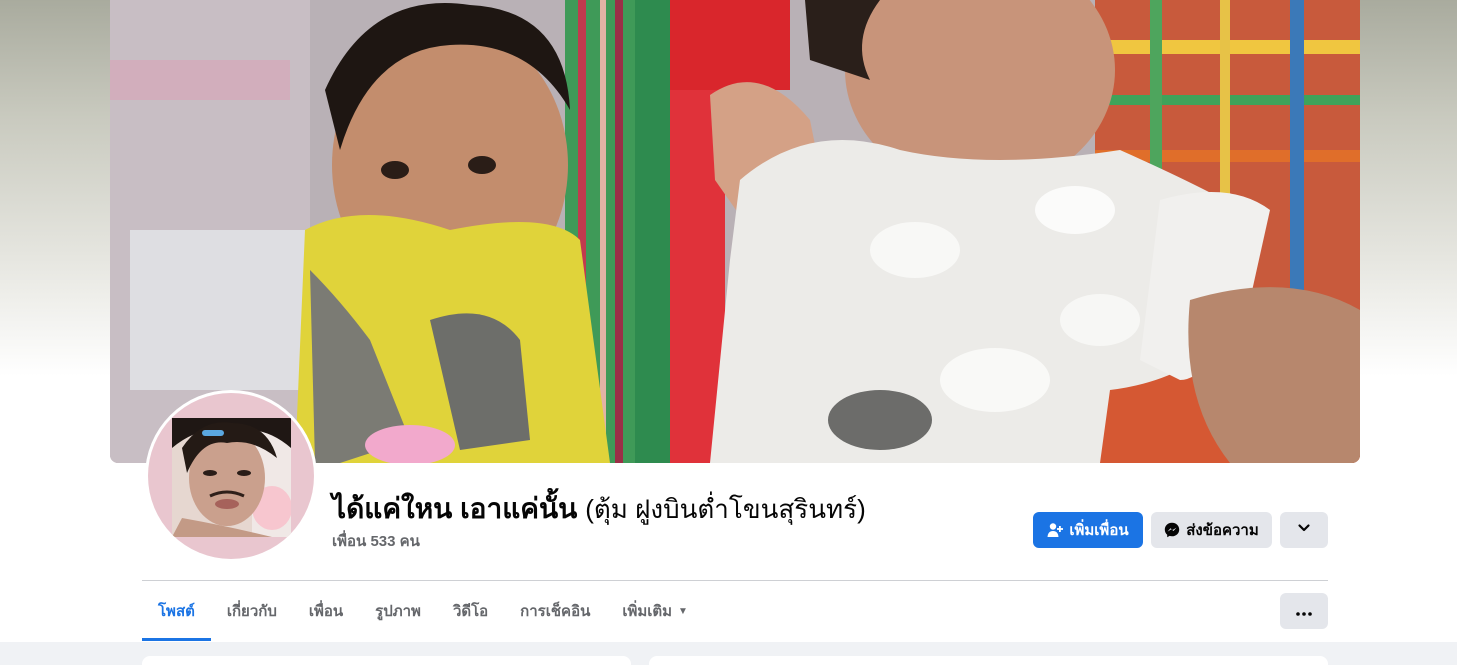 This screenshot has width=1457, height=665. I want to click on tab-label: วิดีโอ, so click(470, 611).